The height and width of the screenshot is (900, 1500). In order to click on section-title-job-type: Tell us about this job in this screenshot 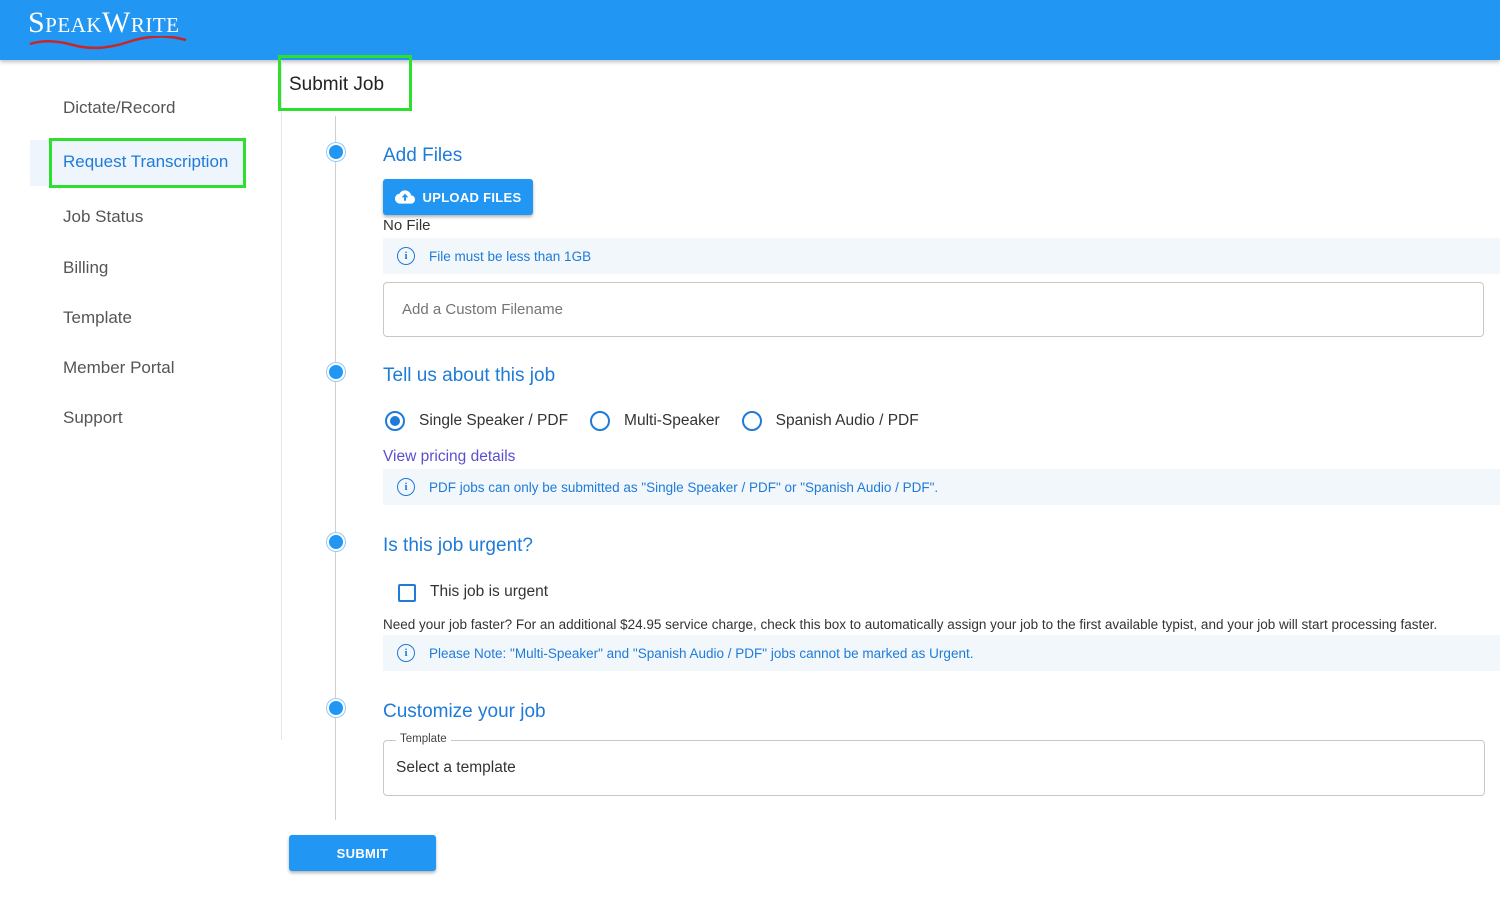, I will do `click(469, 375)`.